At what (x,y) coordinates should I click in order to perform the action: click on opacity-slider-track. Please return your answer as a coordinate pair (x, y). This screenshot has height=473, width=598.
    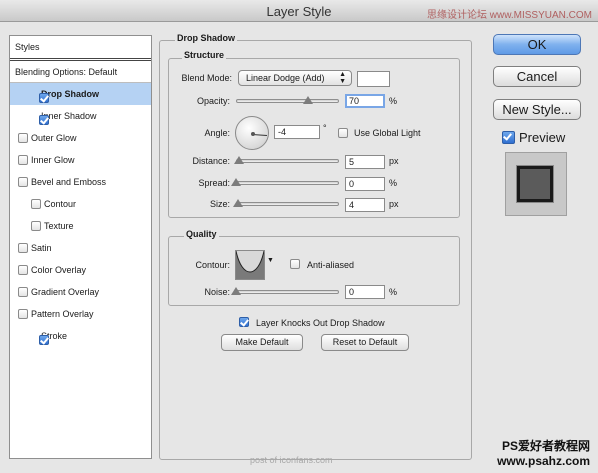
    Looking at the image, I should click on (287, 101).